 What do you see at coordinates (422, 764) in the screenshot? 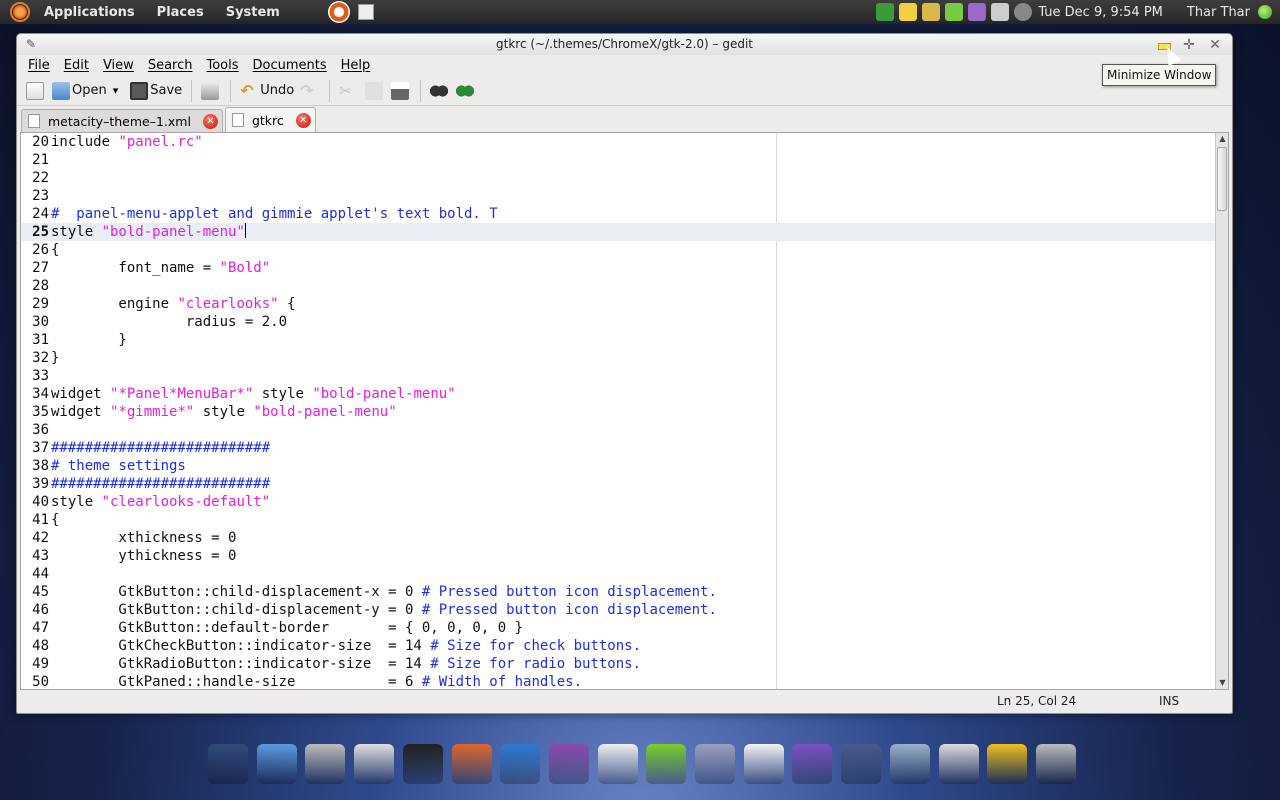
I see `terminal-icon` at bounding box center [422, 764].